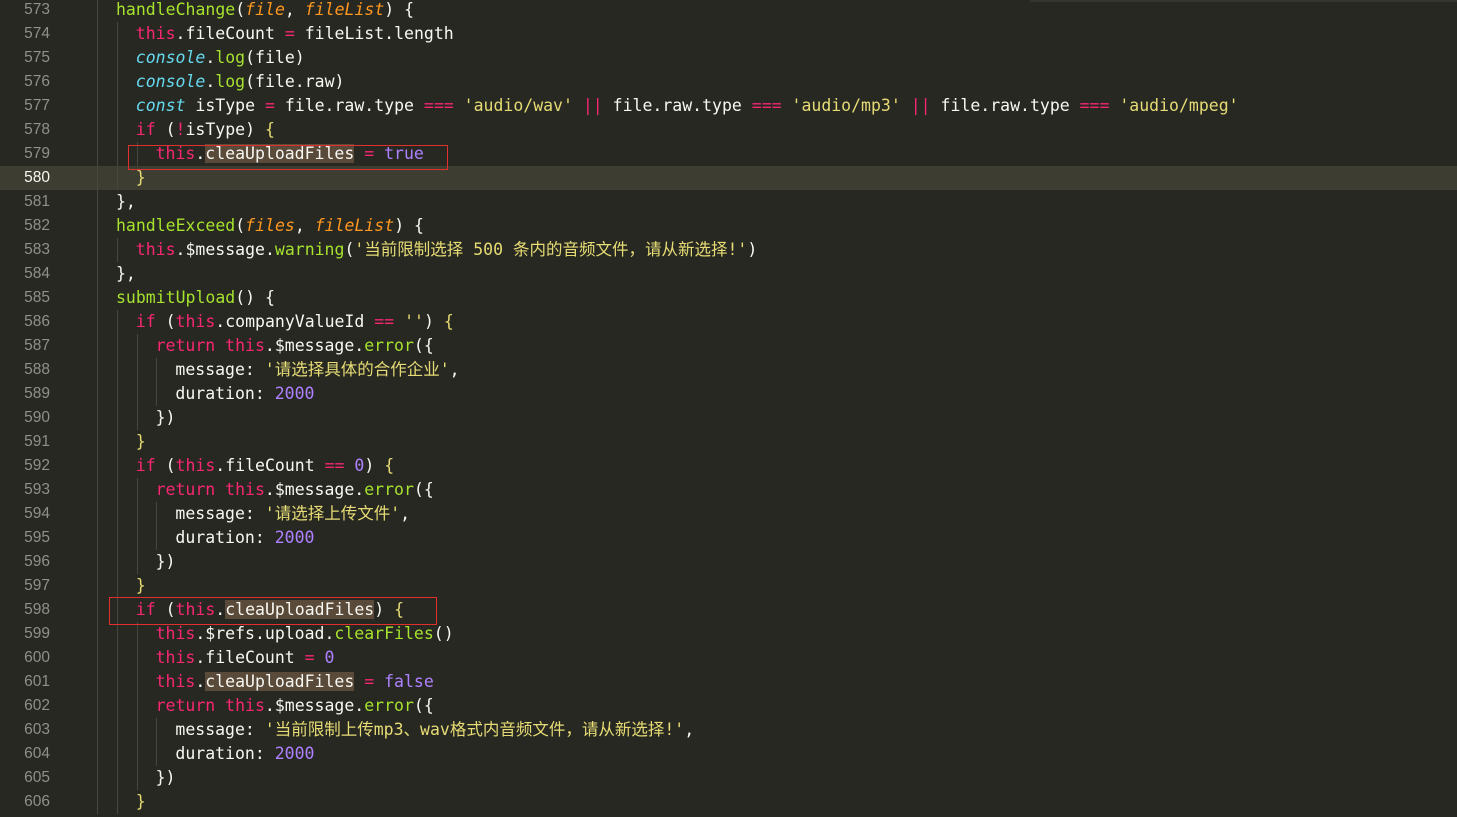 Image resolution: width=1457 pixels, height=817 pixels. Describe the element at coordinates (389, 345) in the screenshot. I see `code-token: error` at that location.